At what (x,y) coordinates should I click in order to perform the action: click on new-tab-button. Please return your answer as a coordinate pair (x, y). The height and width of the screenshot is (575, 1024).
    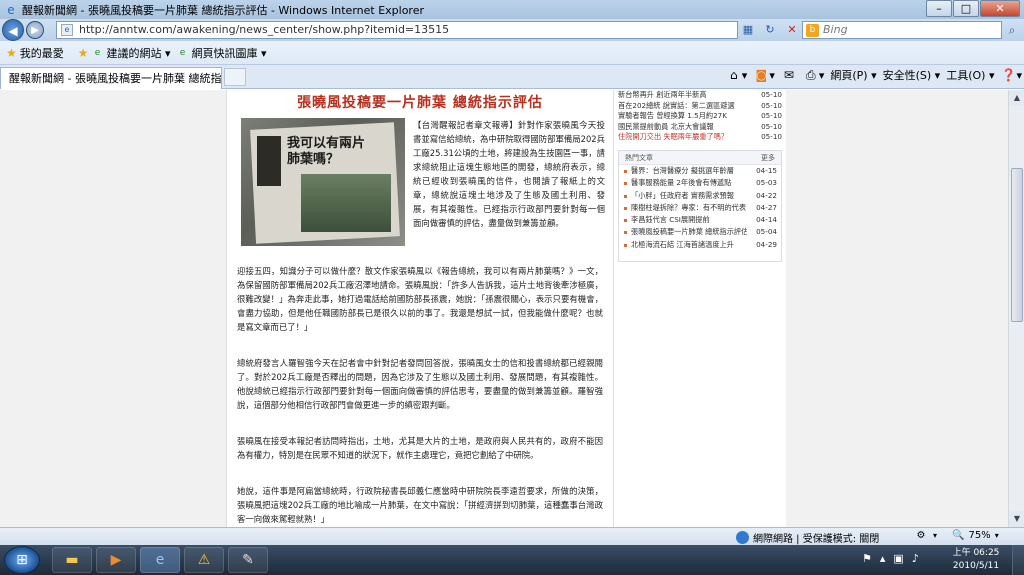
    Looking at the image, I should click on (235, 76).